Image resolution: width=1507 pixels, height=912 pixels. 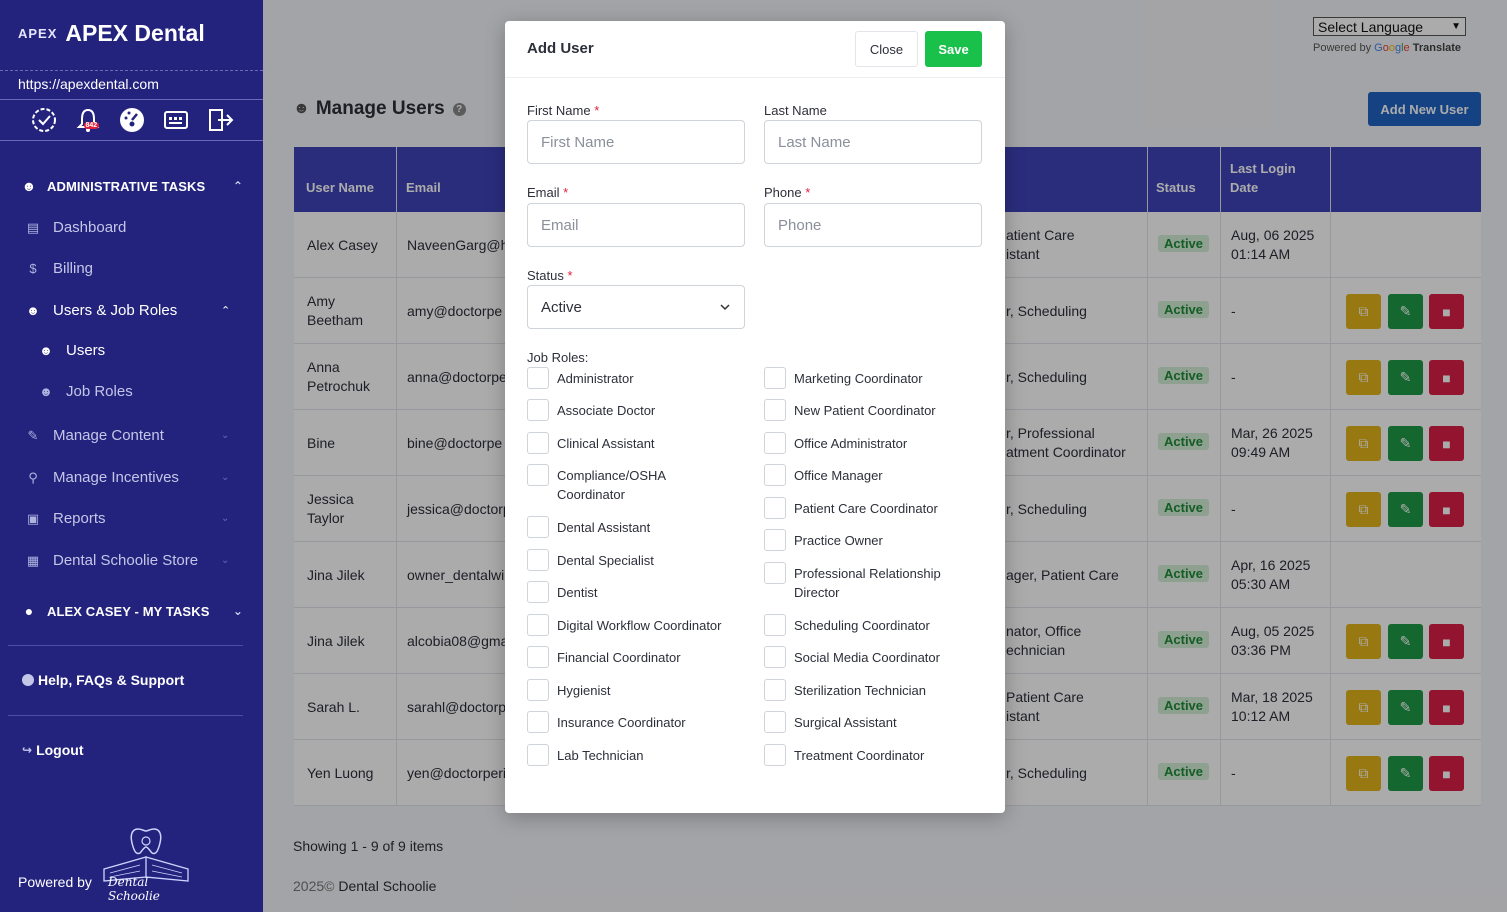 What do you see at coordinates (629, 410) in the screenshot?
I see `job-role-checkbox: Associate Doctor` at bounding box center [629, 410].